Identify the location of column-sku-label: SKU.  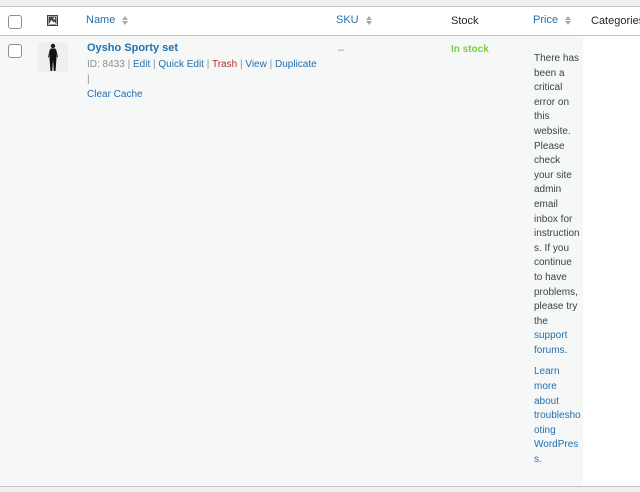
(347, 20).